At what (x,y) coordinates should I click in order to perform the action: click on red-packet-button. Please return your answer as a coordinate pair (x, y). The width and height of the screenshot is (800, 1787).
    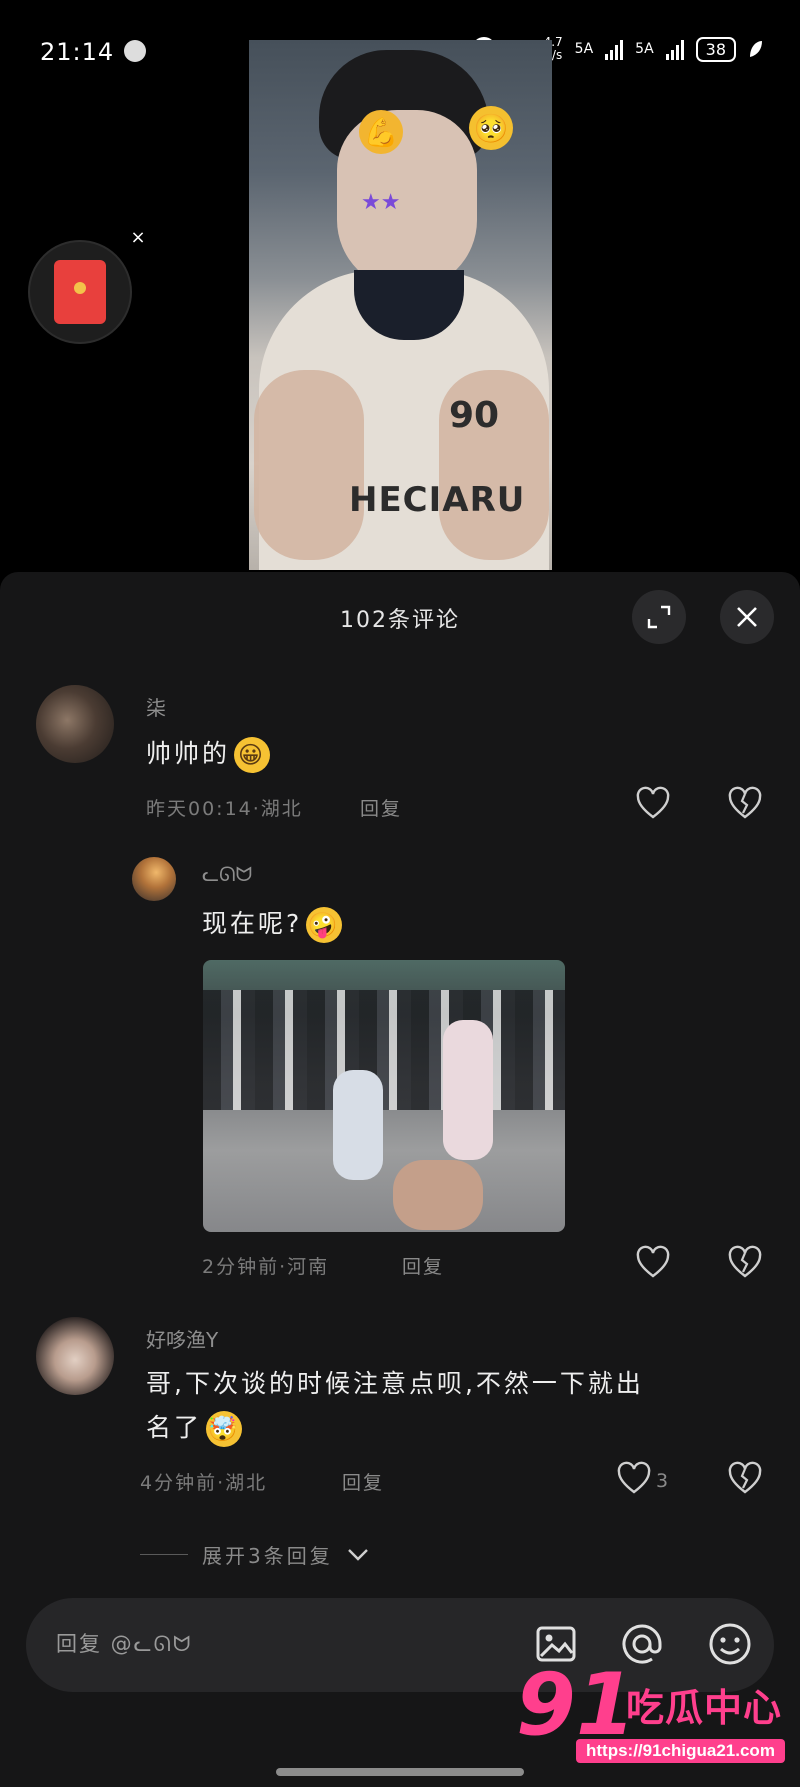
    Looking at the image, I should click on (80, 292).